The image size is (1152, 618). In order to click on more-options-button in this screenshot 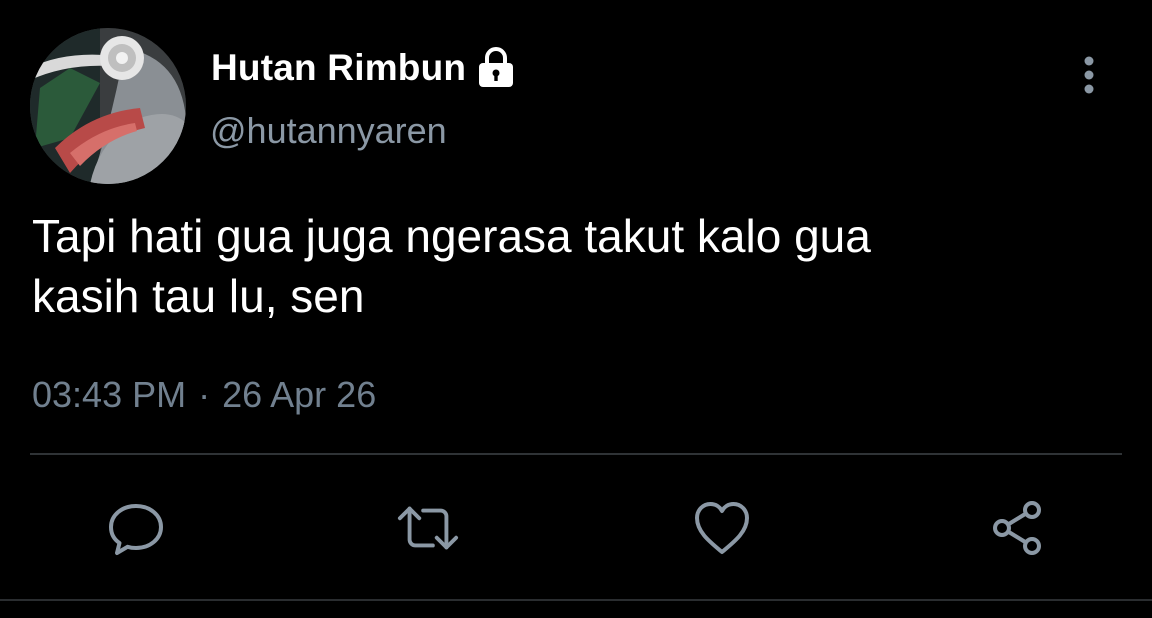, I will do `click(1089, 75)`.